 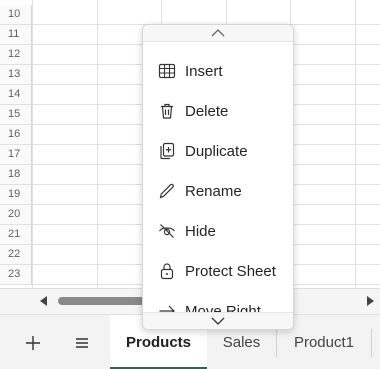 I want to click on scroll-right-arrow-icon, so click(x=370, y=301).